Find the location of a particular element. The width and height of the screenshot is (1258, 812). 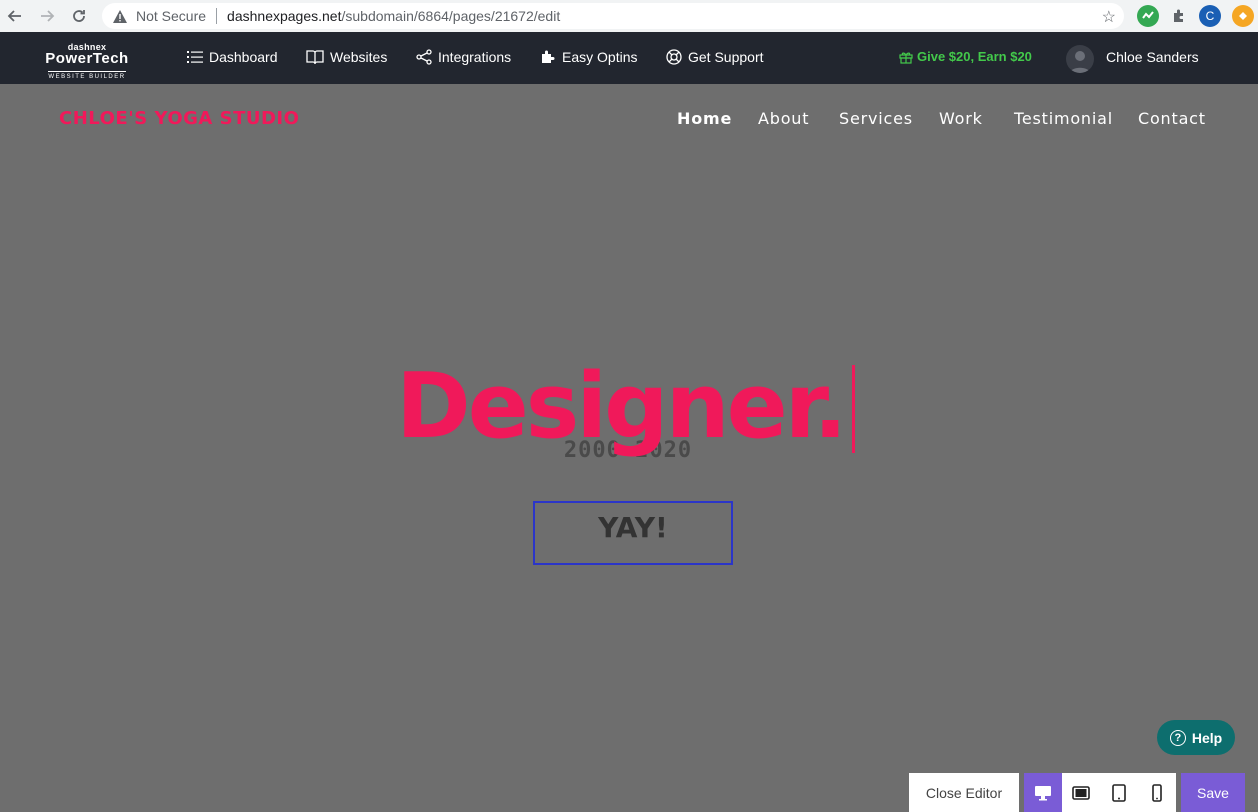

puzzle-icon is located at coordinates (548, 56).